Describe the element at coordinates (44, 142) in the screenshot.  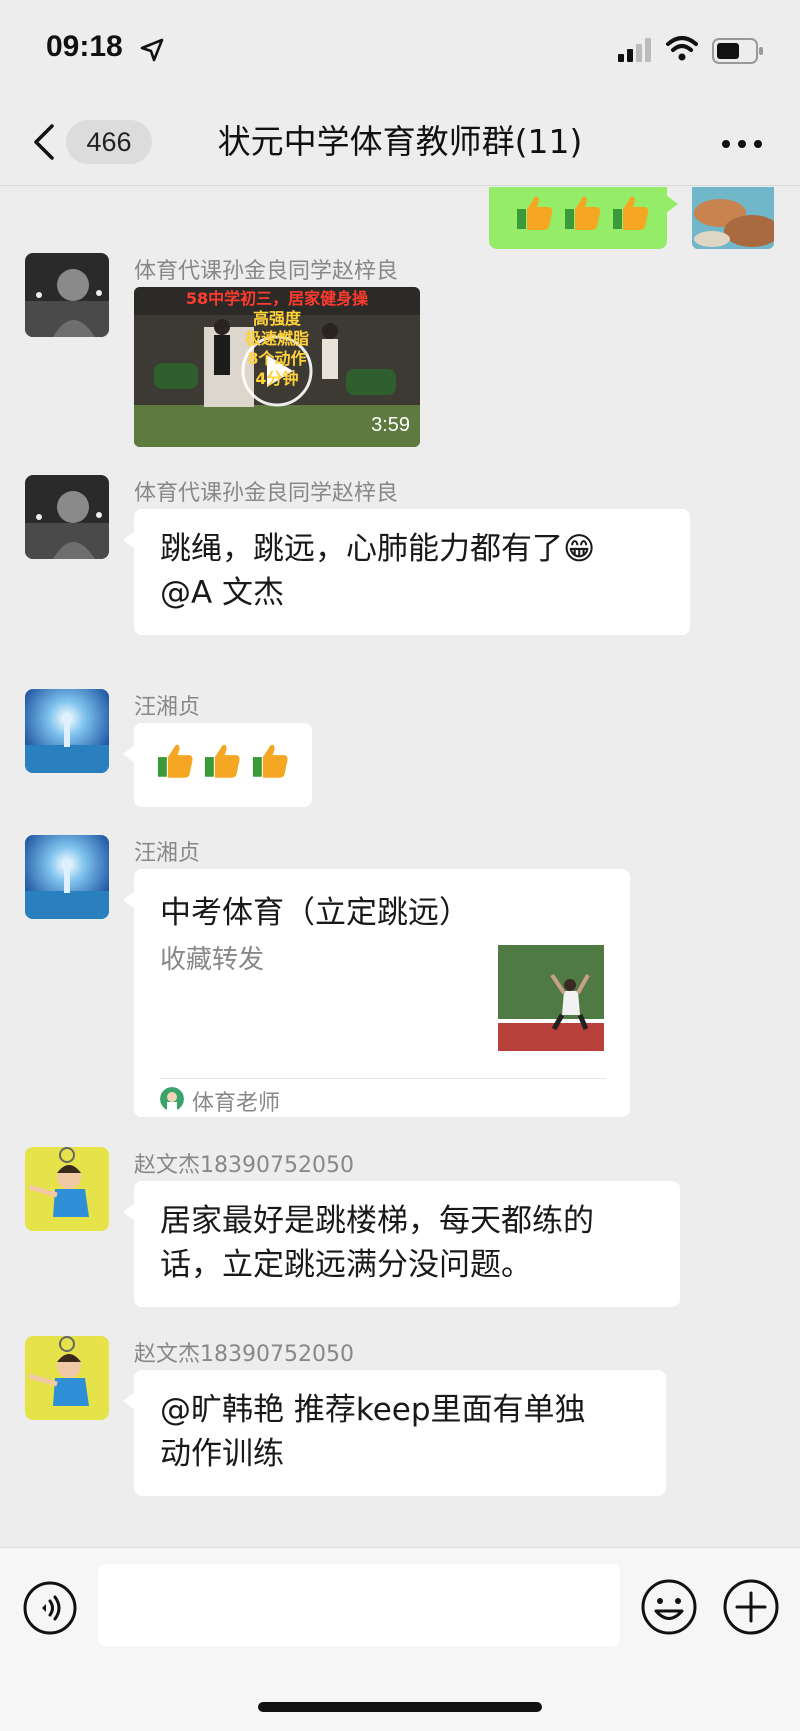
I see `back-chevron-icon` at that location.